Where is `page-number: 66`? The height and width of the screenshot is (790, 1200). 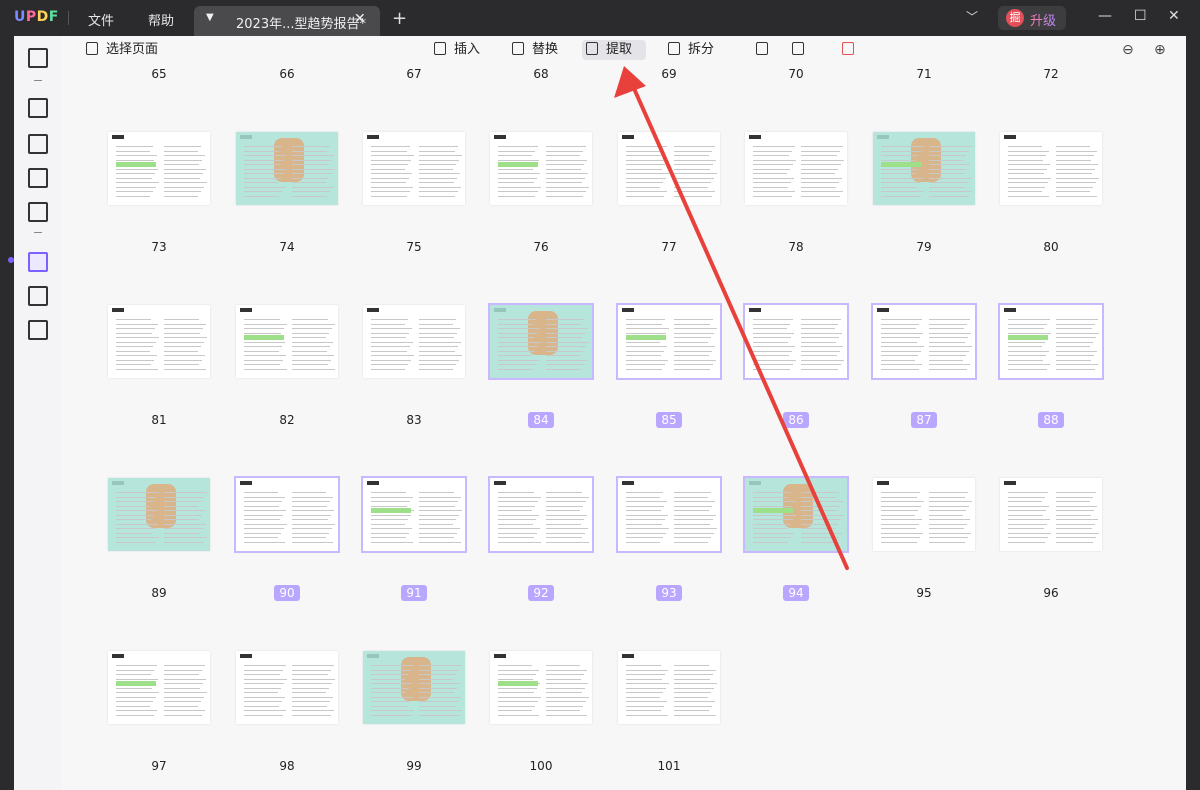
page-number: 66 is located at coordinates (287, 74).